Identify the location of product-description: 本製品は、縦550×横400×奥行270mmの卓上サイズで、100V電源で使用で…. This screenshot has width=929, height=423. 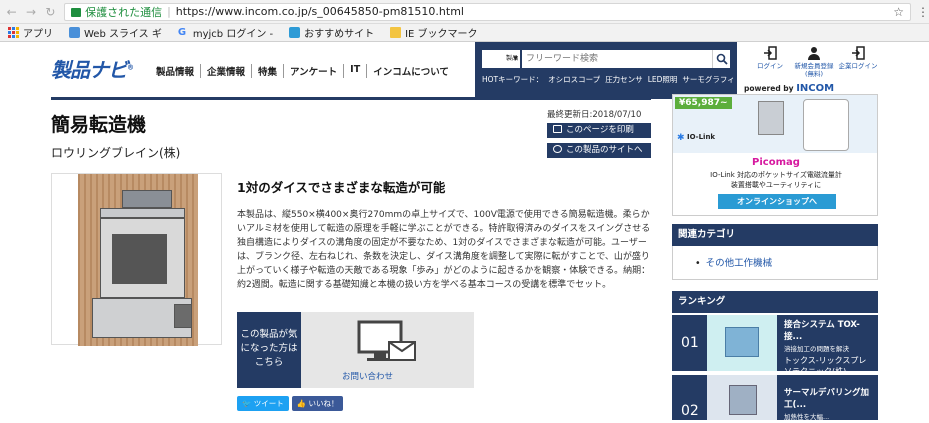
(444, 250).